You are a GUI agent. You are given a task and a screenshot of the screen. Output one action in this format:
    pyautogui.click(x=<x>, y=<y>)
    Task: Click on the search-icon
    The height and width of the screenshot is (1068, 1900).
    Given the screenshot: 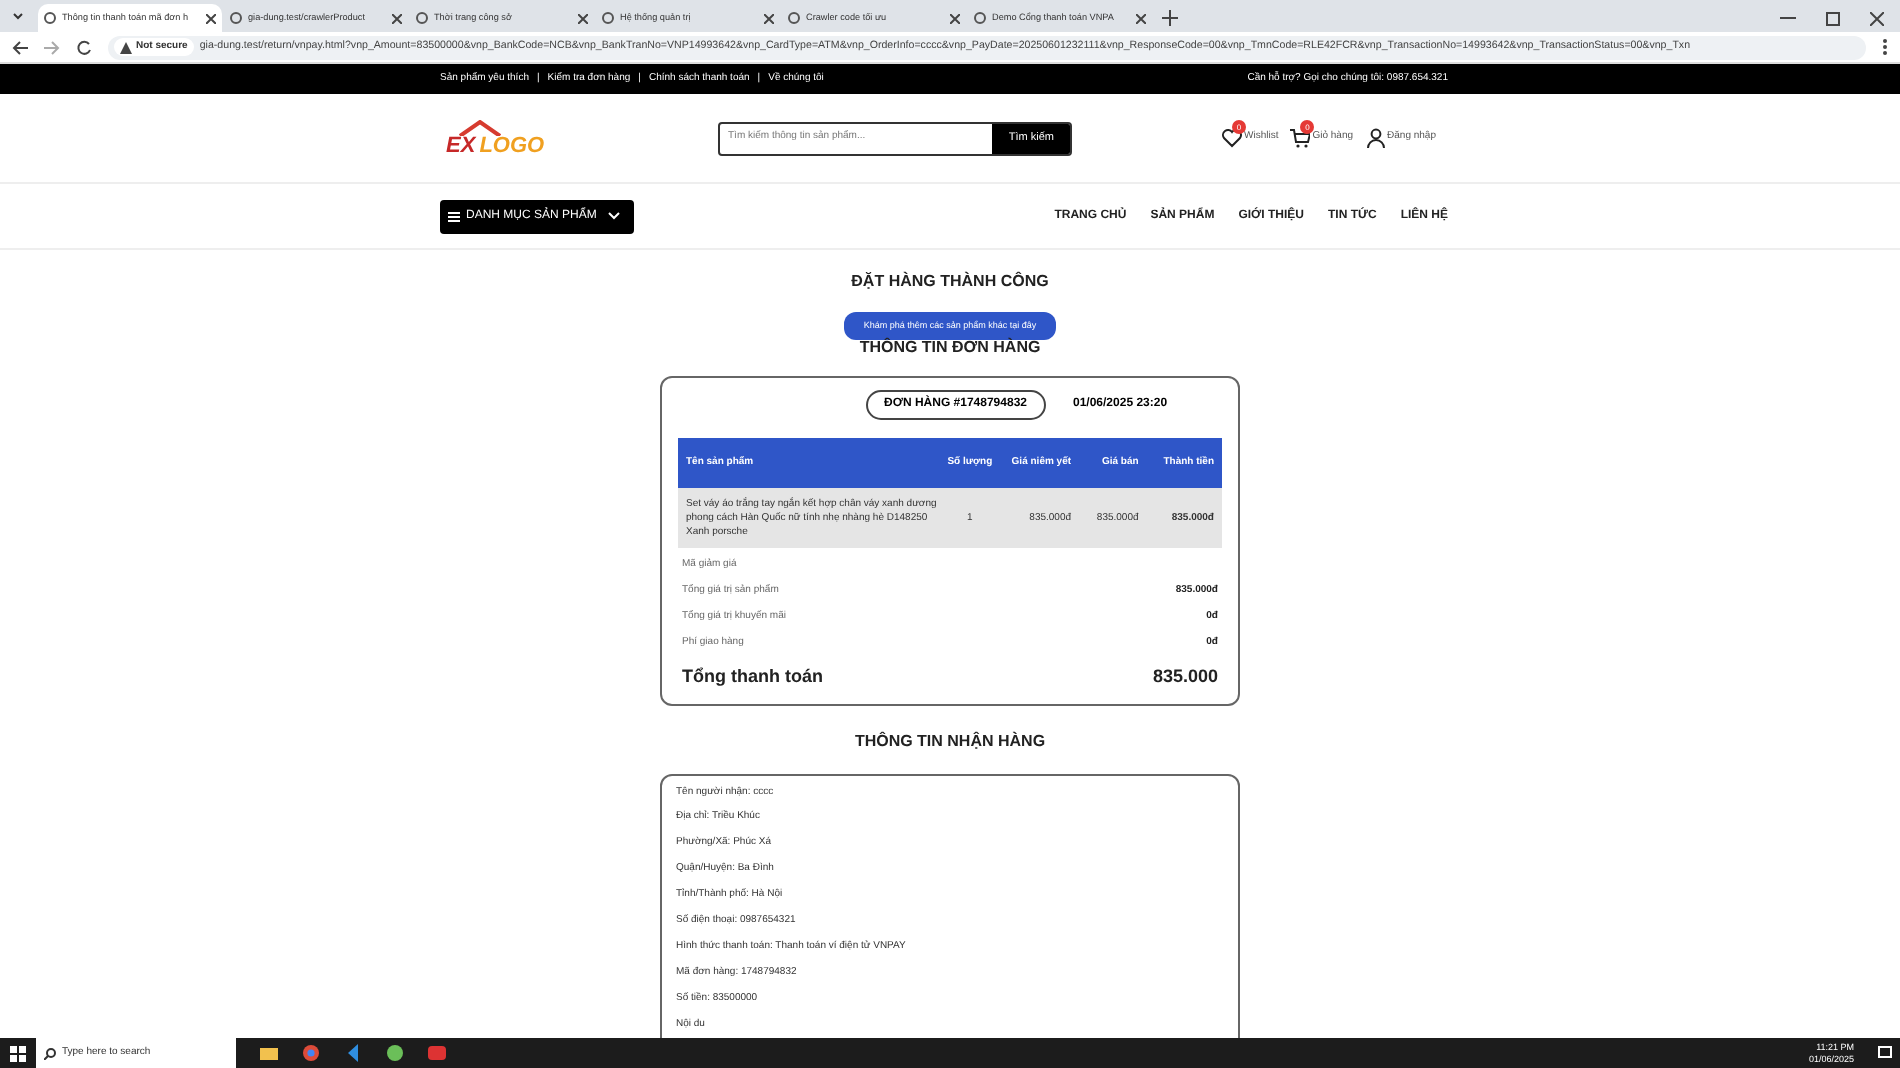 What is the action you would take?
    pyautogui.click(x=50, y=1053)
    